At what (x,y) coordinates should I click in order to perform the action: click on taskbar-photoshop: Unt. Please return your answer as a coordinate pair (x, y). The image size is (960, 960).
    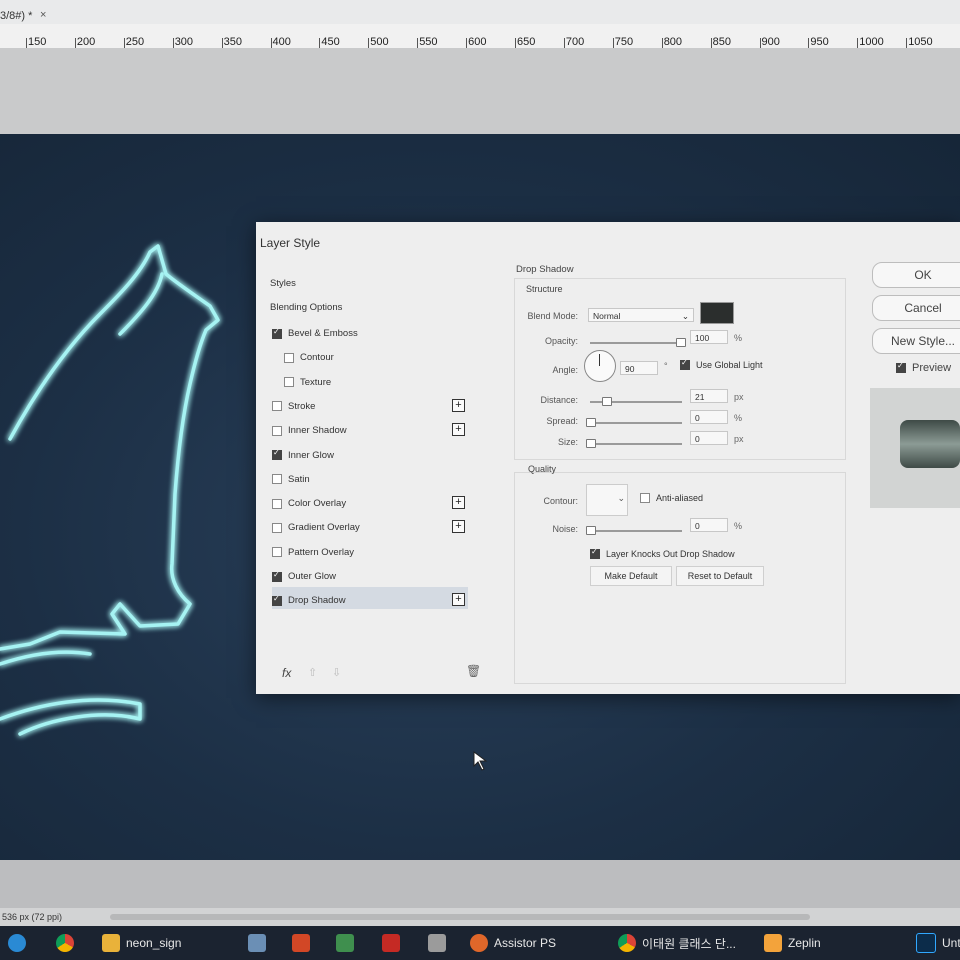
    Looking at the image, I should click on (938, 943).